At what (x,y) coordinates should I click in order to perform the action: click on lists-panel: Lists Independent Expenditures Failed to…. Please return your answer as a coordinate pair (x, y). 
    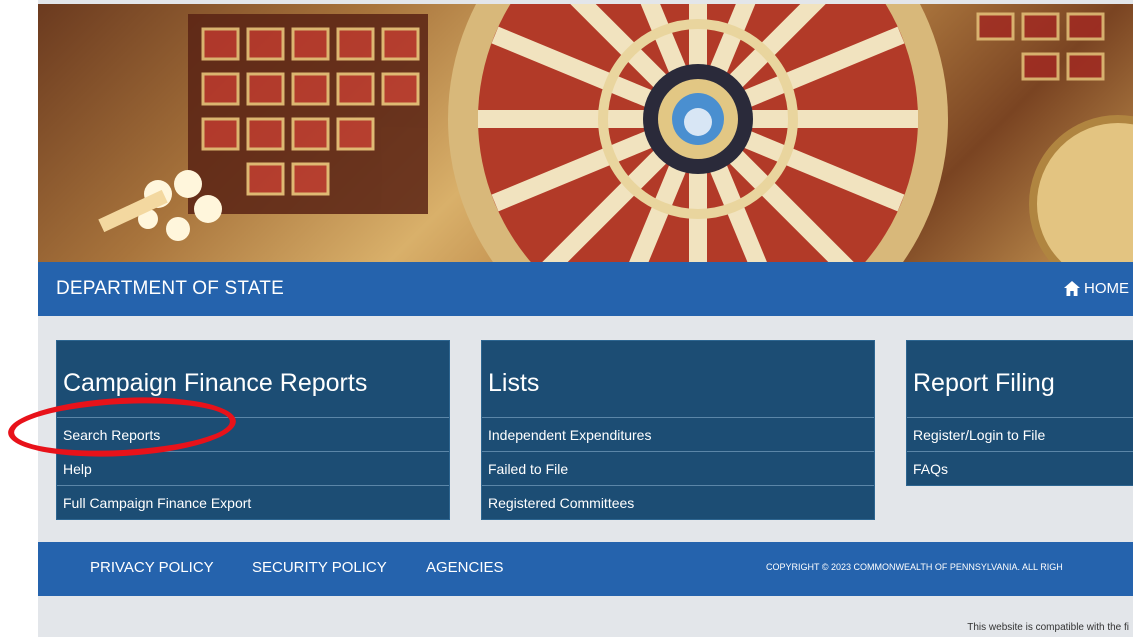
    Looking at the image, I should click on (678, 430).